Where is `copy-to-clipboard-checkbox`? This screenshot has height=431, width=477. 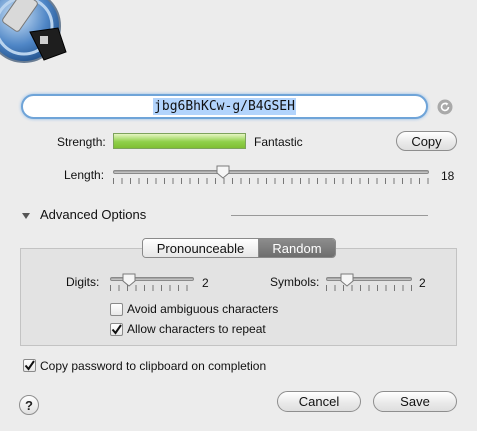 copy-to-clipboard-checkbox is located at coordinates (29, 365).